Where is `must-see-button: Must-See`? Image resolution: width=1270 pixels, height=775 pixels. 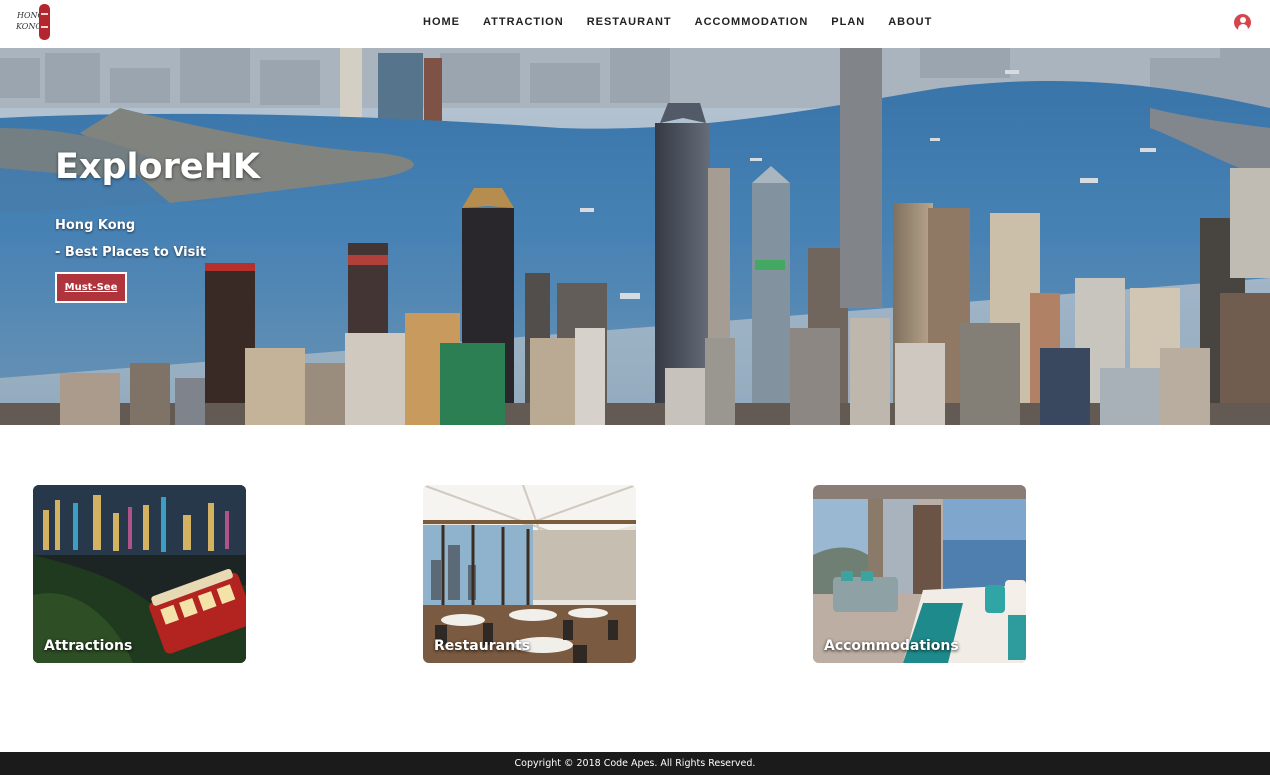
must-see-button: Must-See is located at coordinates (91, 287).